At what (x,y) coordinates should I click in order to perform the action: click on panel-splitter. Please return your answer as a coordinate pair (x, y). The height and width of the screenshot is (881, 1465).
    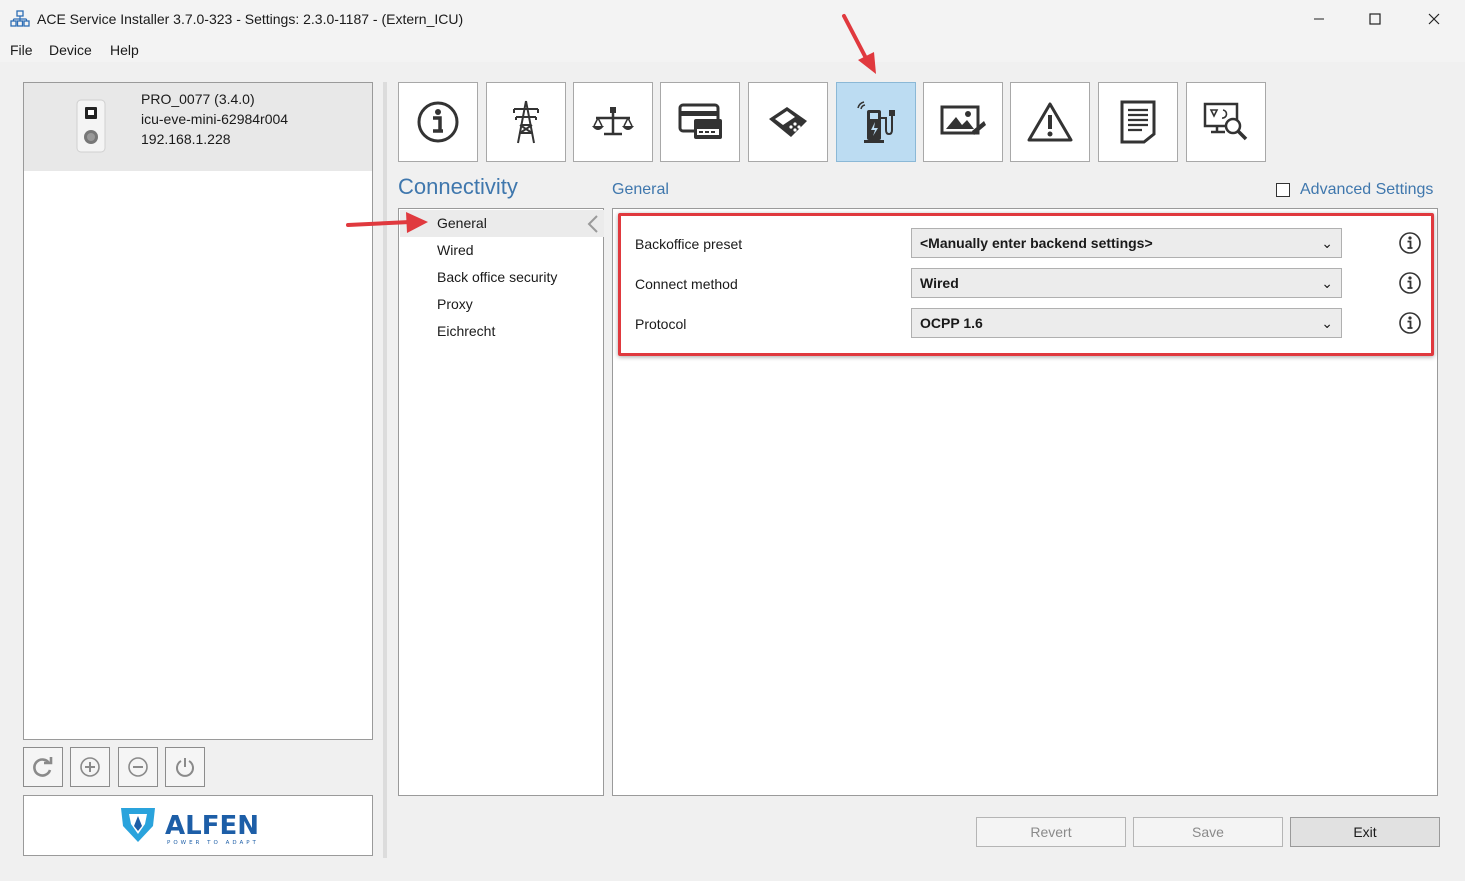
    Looking at the image, I should click on (385, 470).